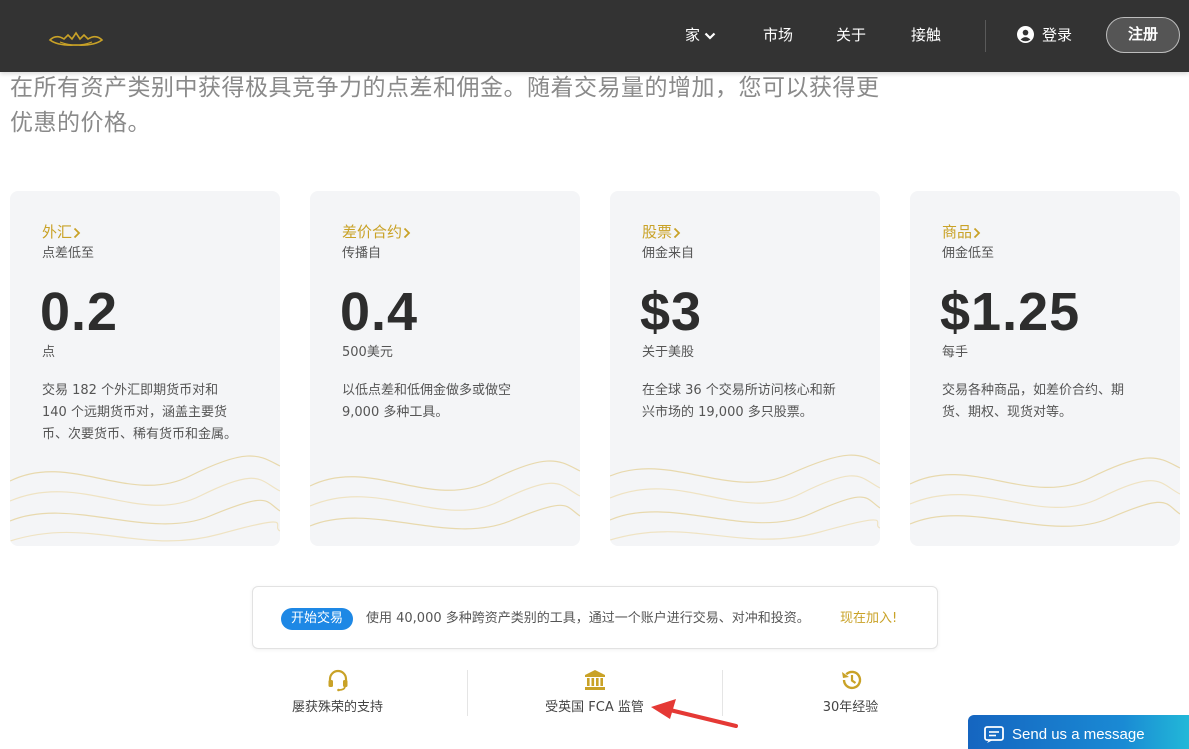  Describe the element at coordinates (739, 401) in the screenshot. I see `card-description: 在全球 36 个交易所访问核心和新兴市场的 19,000 多只股票。` at that location.